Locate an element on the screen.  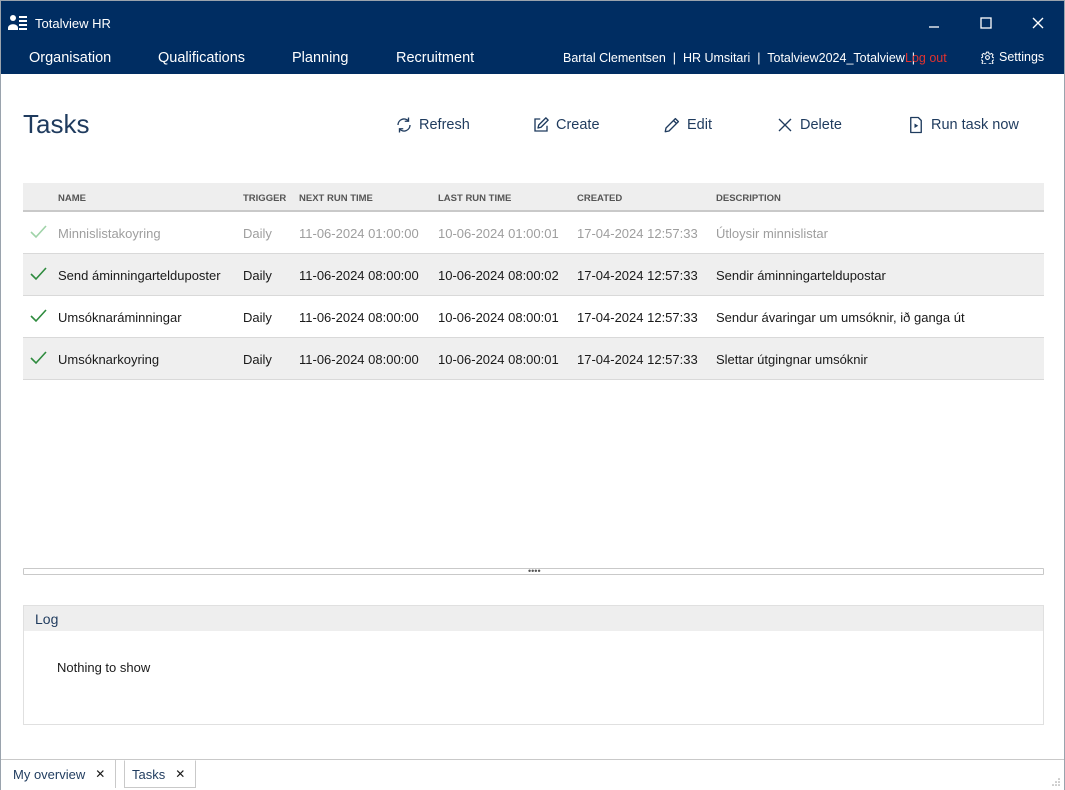
title-bar: Totalview HR is located at coordinates (532, 21).